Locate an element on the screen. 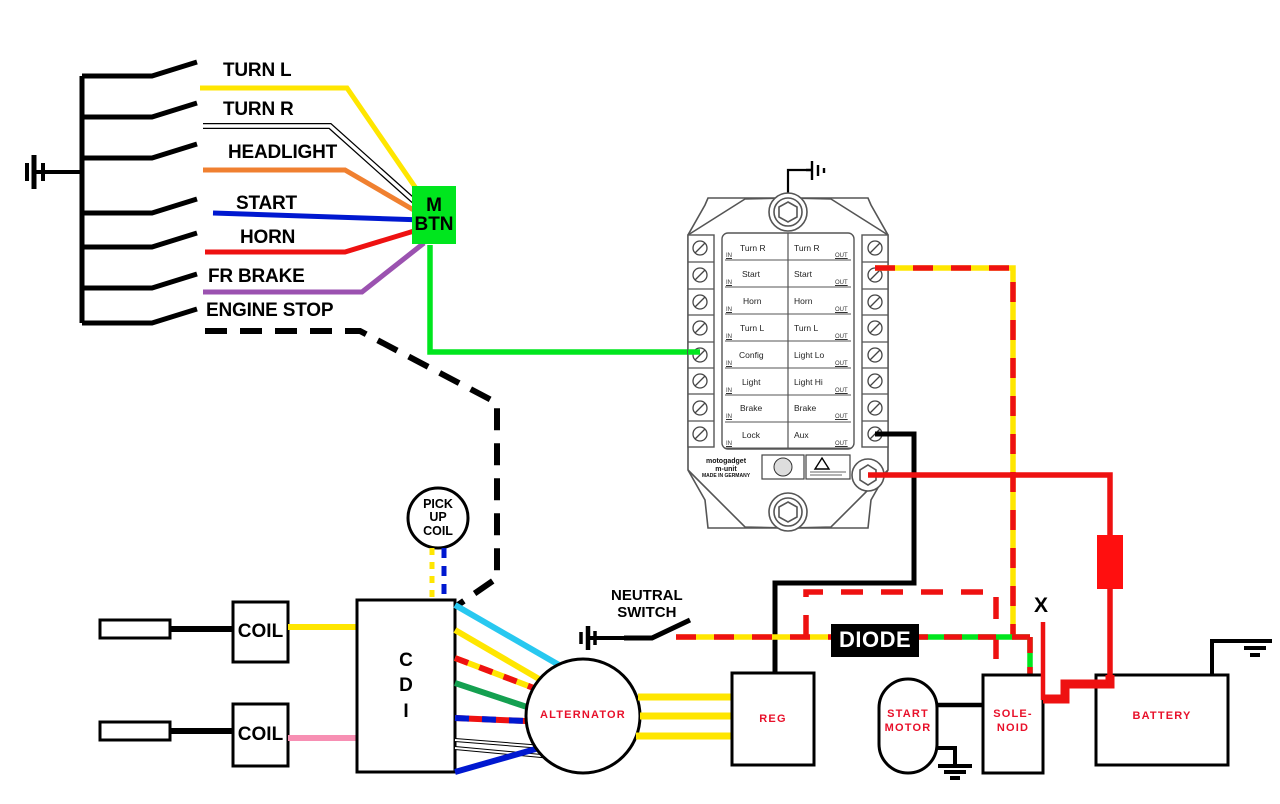 The height and width of the screenshot is (804, 1280). wire-motor-ground is located at coordinates (947, 756).